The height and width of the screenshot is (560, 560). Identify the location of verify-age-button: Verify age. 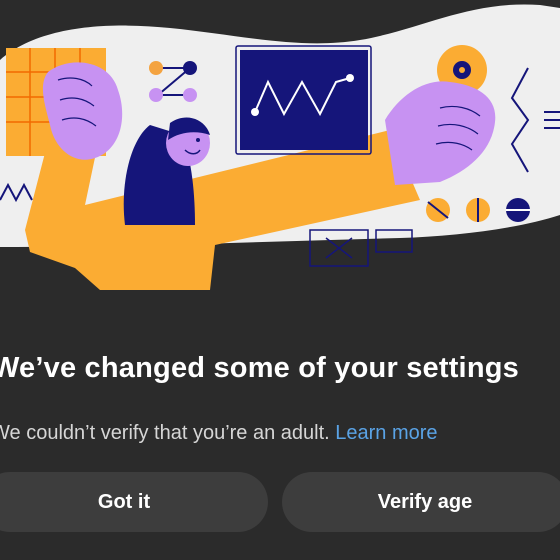
(421, 502).